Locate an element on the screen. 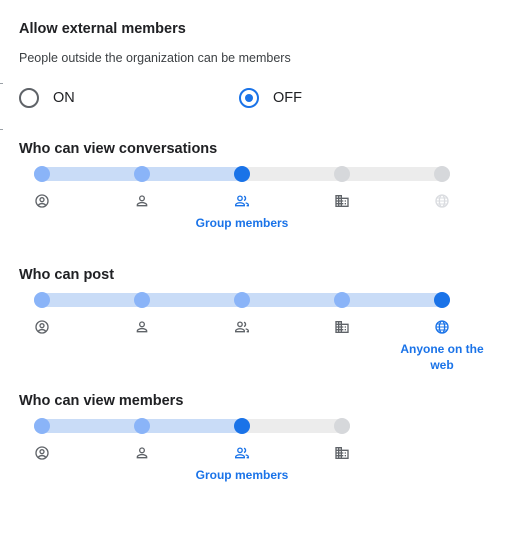  view-members-heading: Who can view members is located at coordinates (101, 401).